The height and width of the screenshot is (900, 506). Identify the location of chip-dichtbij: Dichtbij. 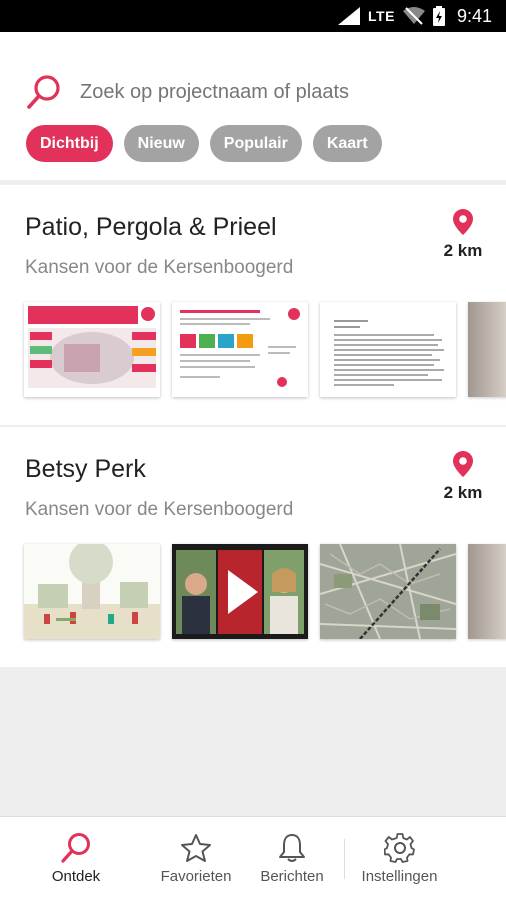
(69, 143).